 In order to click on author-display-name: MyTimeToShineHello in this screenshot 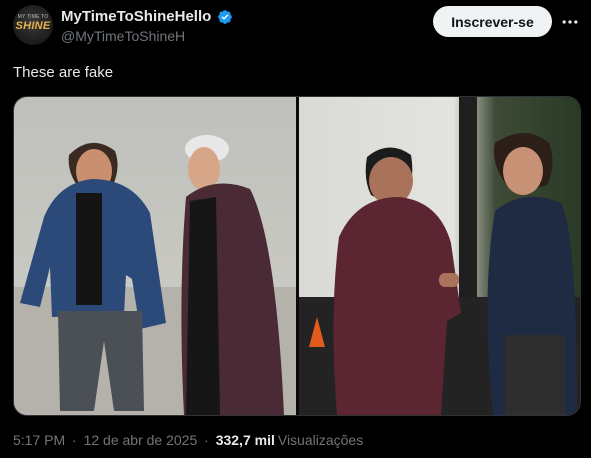, I will do `click(136, 16)`.